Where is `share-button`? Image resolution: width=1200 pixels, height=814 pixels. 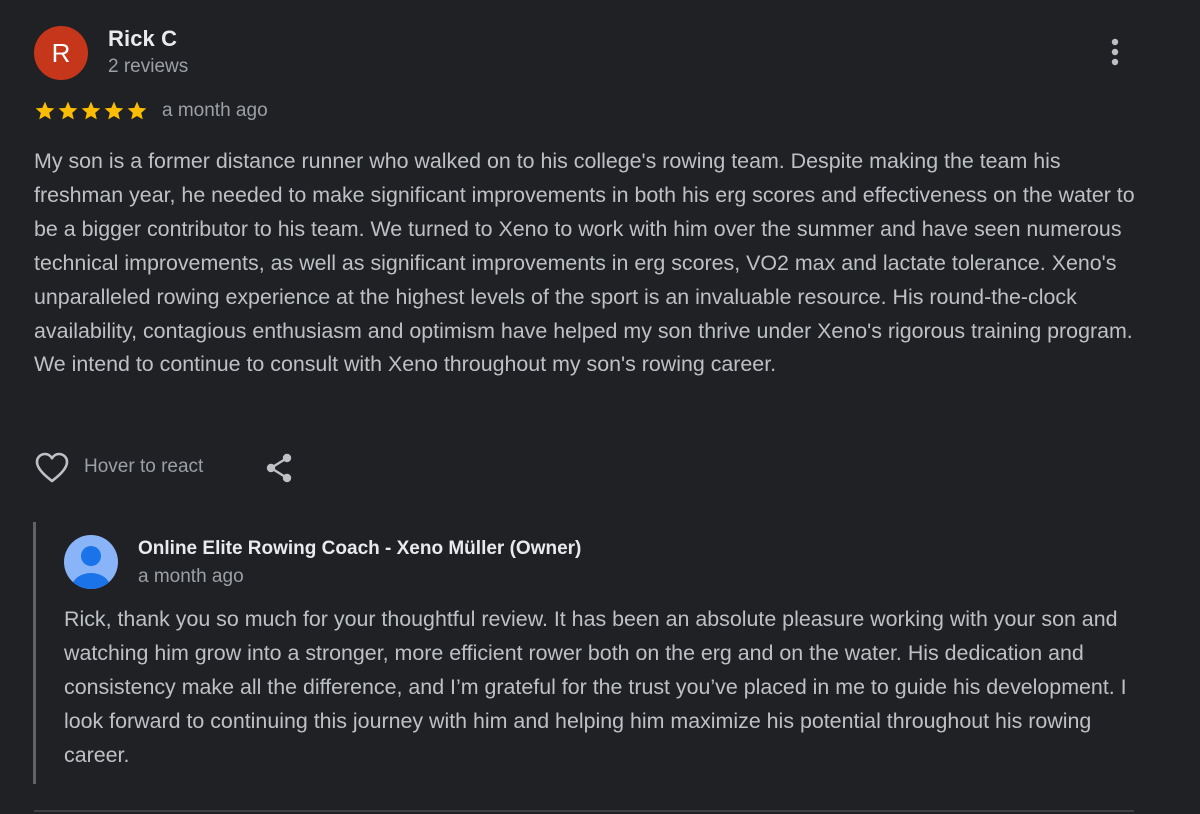 share-button is located at coordinates (280, 468).